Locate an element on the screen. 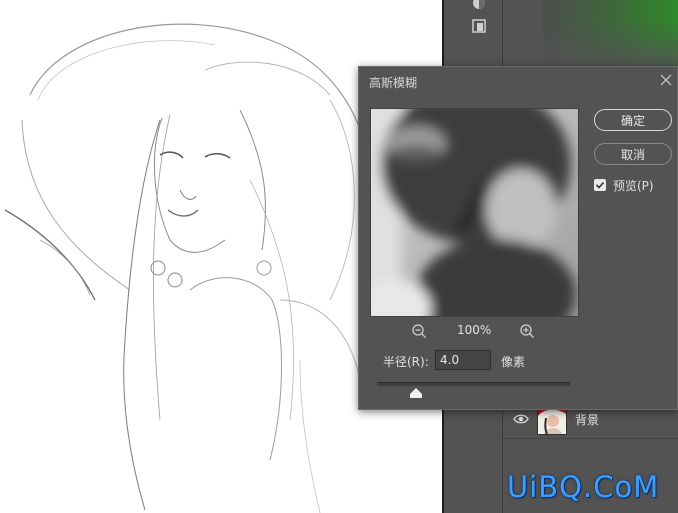 The image size is (678, 513). zoom-in-icon is located at coordinates (527, 331).